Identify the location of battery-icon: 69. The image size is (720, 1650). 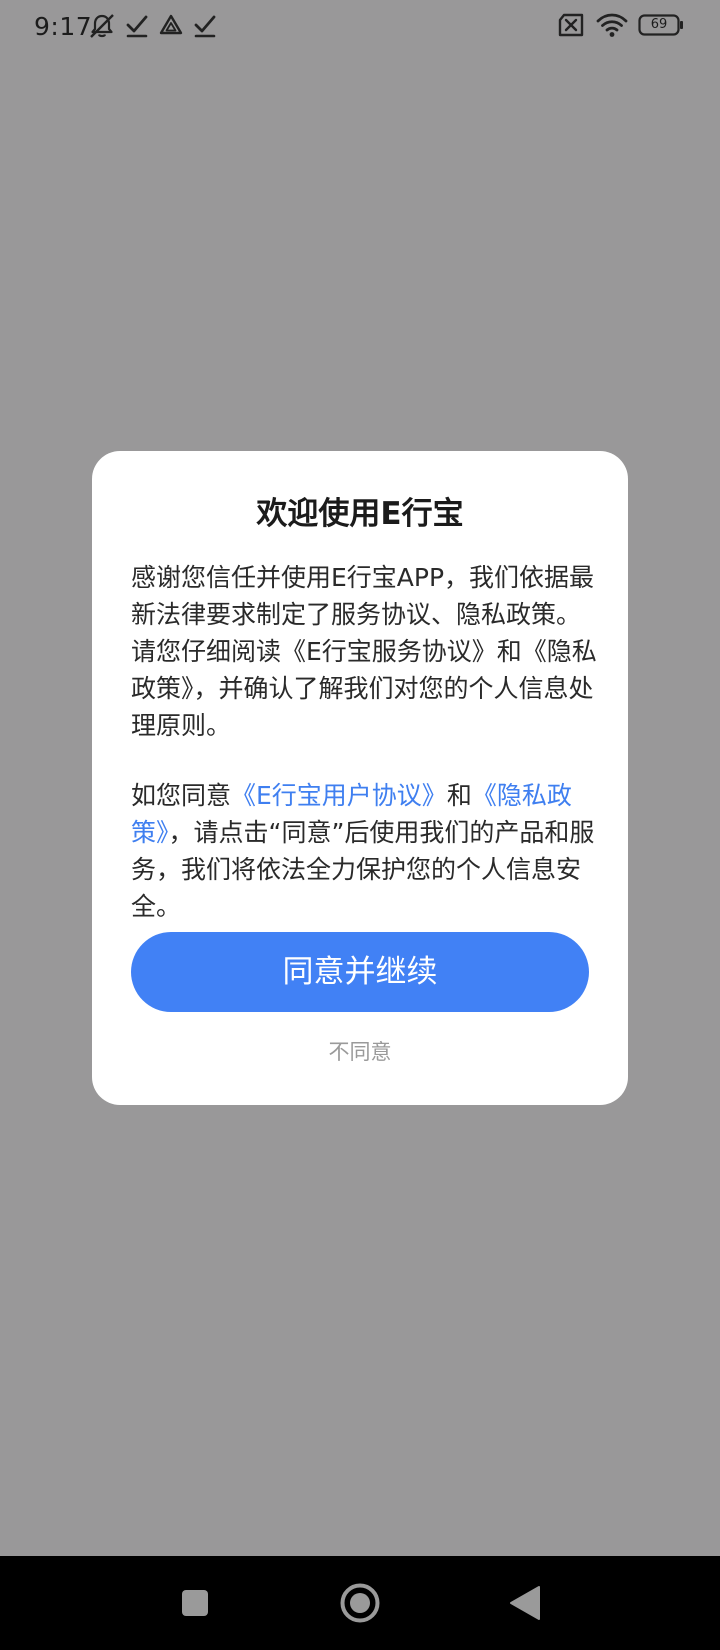
(661, 25).